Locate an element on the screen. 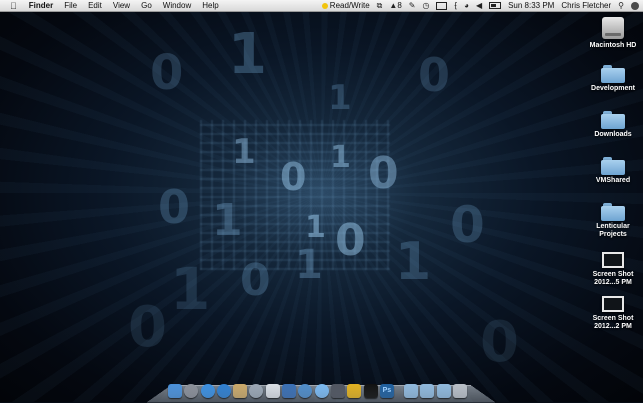  messages-icon is located at coordinates (321, 391).